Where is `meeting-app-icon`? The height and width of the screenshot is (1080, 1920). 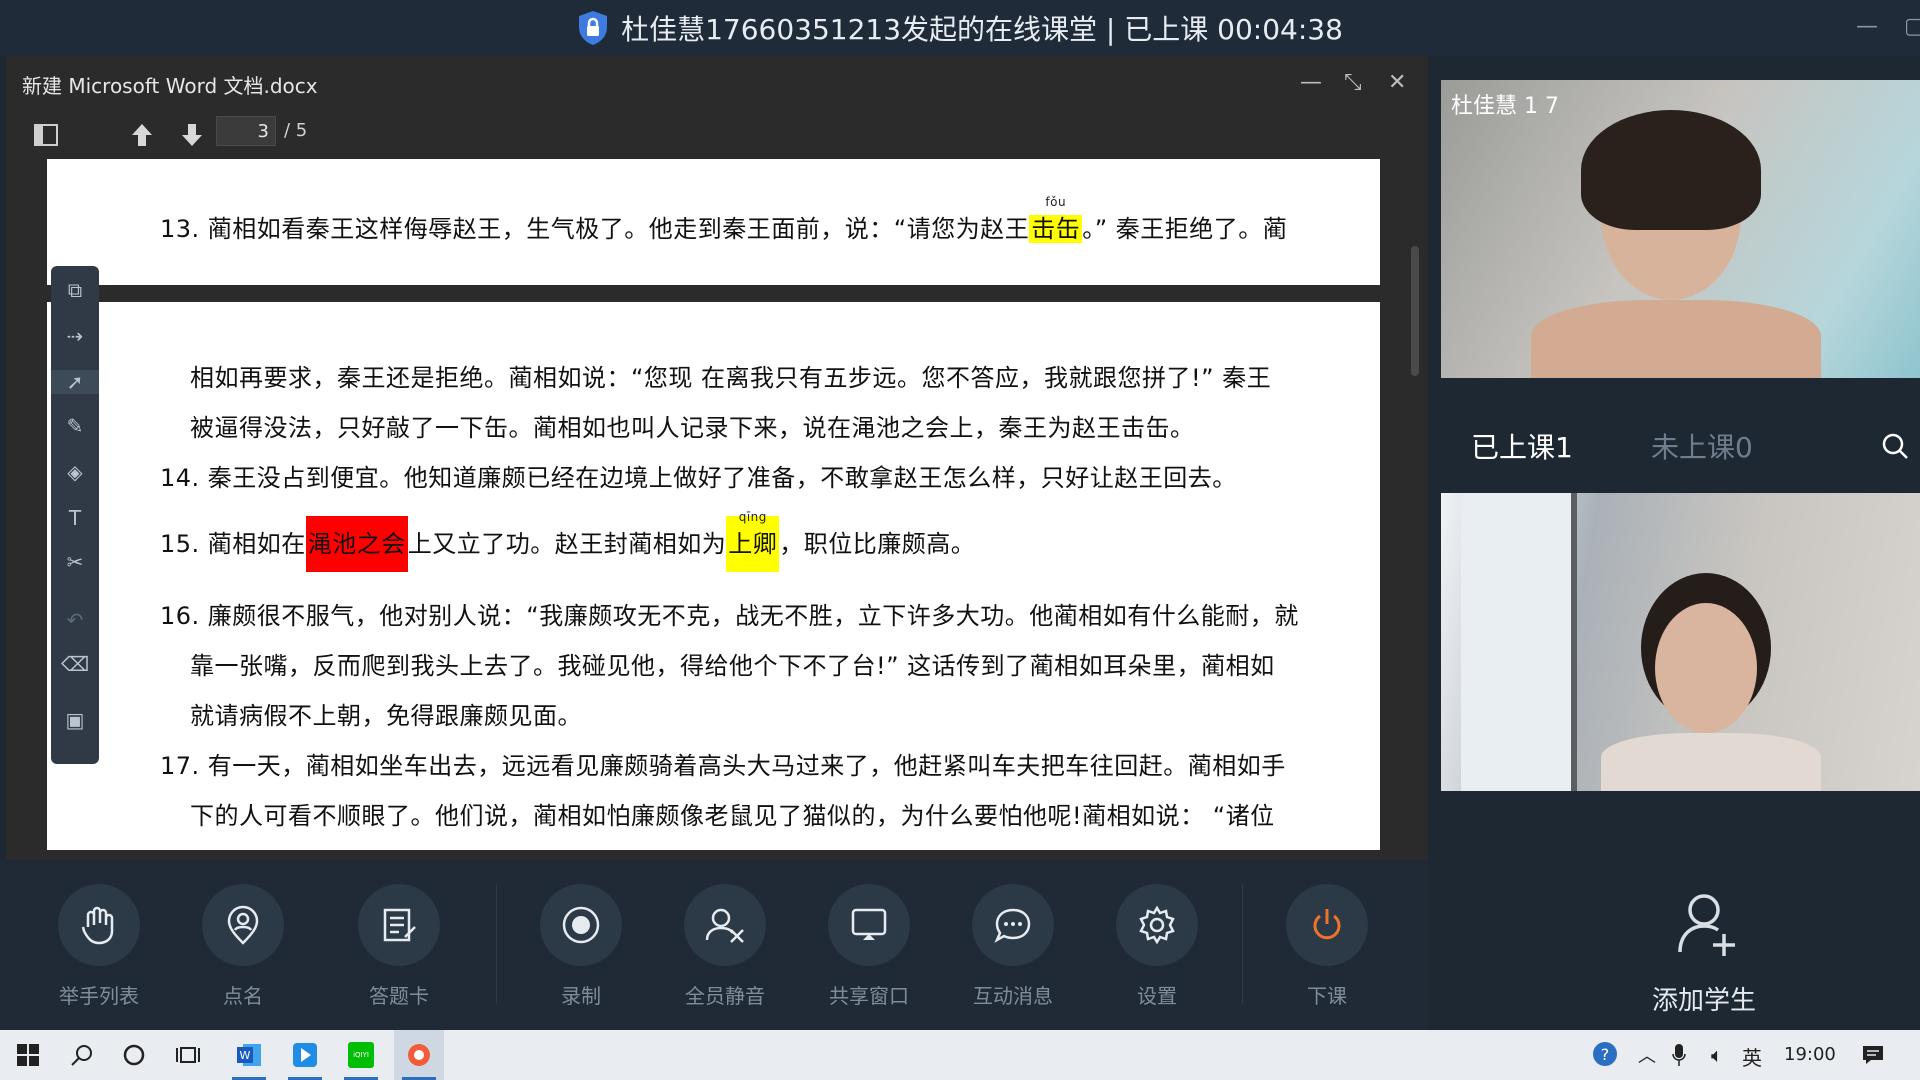
meeting-app-icon is located at coordinates (419, 1055).